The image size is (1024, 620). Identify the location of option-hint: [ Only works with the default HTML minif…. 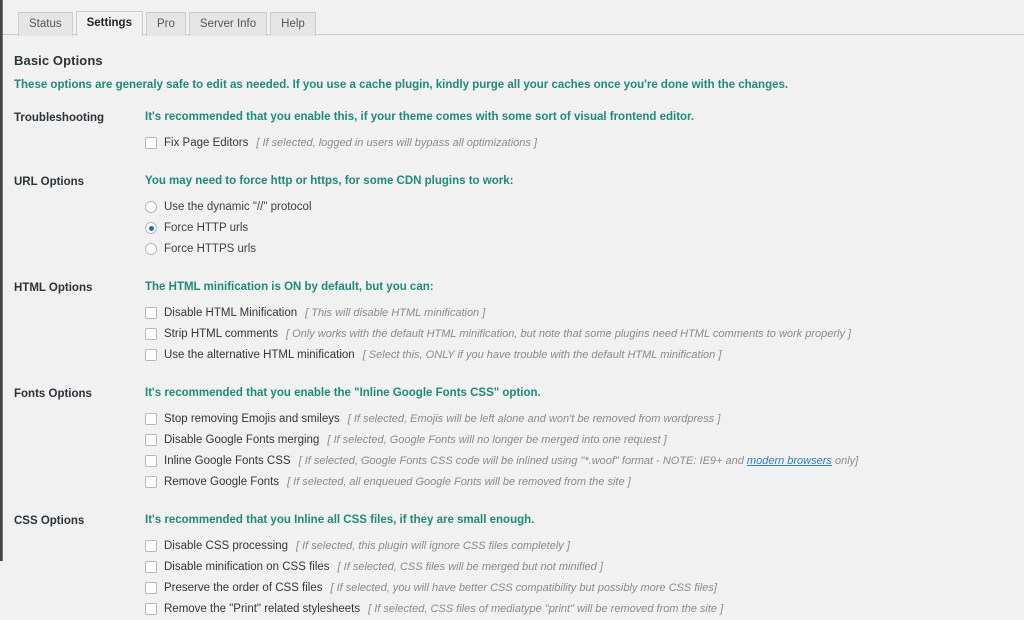
(568, 334).